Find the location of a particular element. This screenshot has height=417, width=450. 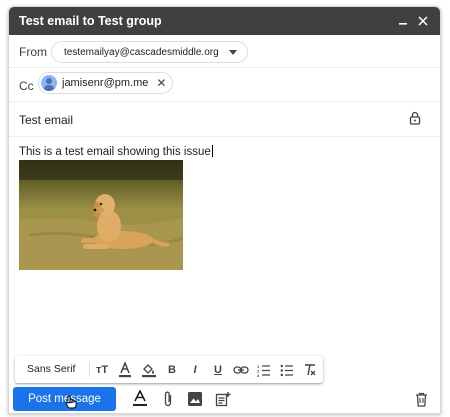

compose-title: Test email to Test group is located at coordinates (90, 21).